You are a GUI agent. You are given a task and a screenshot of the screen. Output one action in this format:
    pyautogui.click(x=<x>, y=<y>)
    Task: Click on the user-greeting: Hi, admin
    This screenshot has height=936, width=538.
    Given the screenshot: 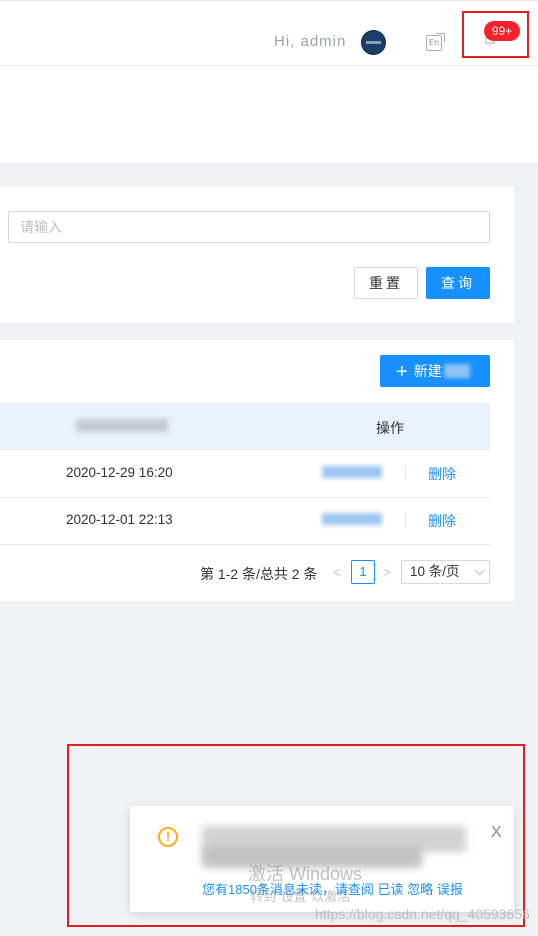 What is the action you would take?
    pyautogui.click(x=310, y=41)
    